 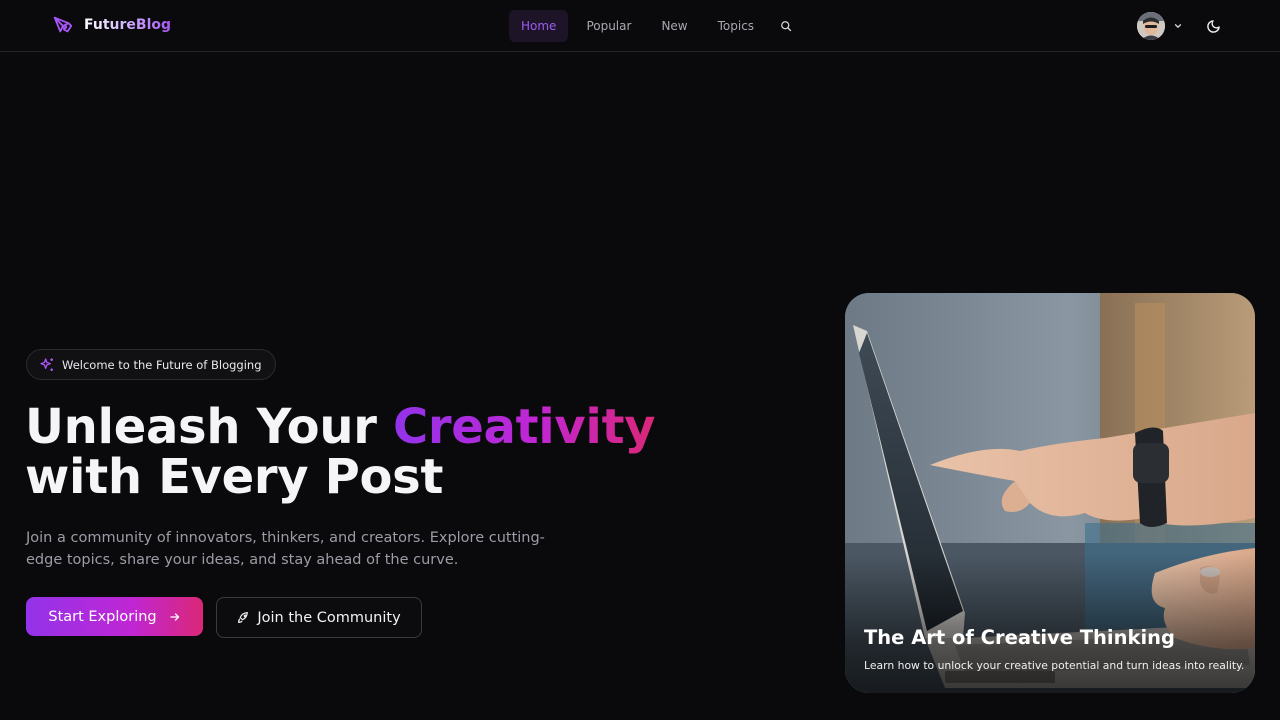 I want to click on main-nav: Home Popular New Topics, so click(x=653, y=26).